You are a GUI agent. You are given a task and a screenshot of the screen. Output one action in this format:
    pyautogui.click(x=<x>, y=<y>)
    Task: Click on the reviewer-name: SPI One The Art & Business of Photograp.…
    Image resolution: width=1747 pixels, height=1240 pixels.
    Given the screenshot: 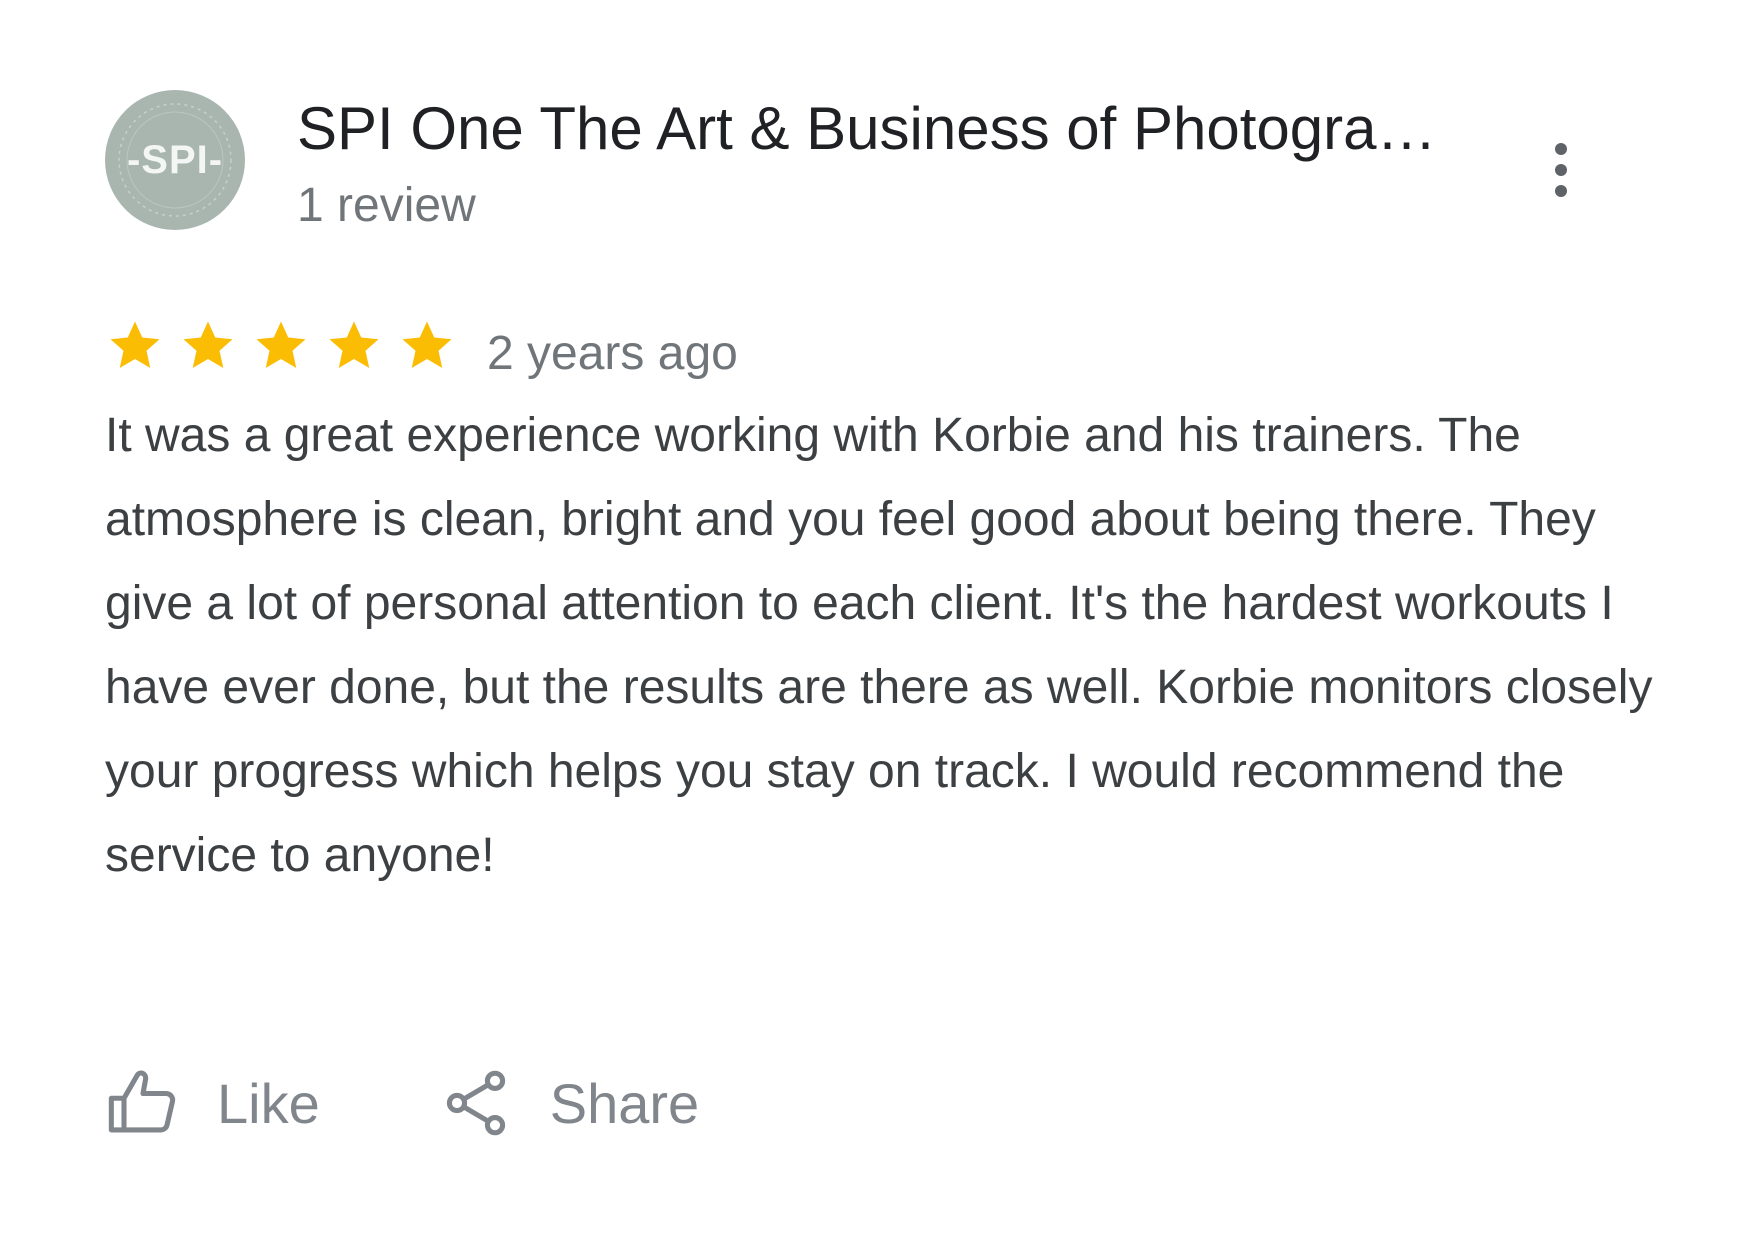 What is the action you would take?
    pyautogui.click(x=877, y=129)
    